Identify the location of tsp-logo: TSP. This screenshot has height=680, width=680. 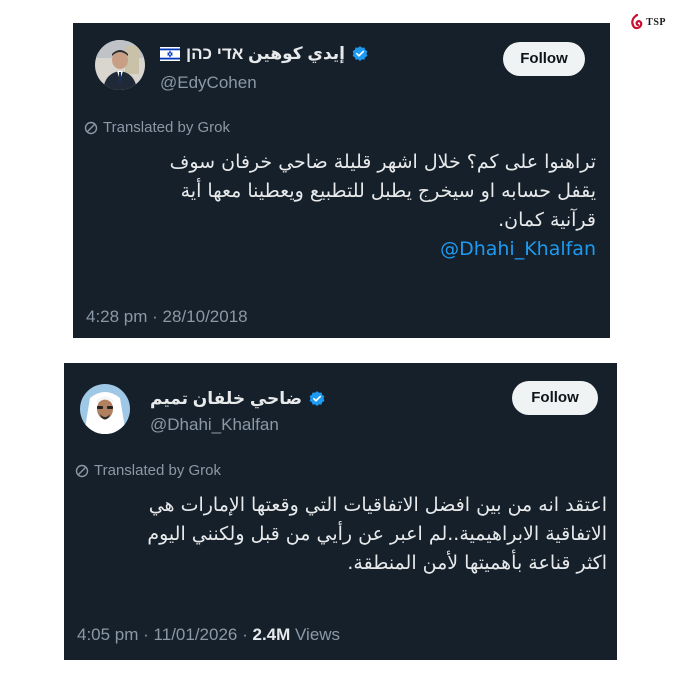
(647, 22).